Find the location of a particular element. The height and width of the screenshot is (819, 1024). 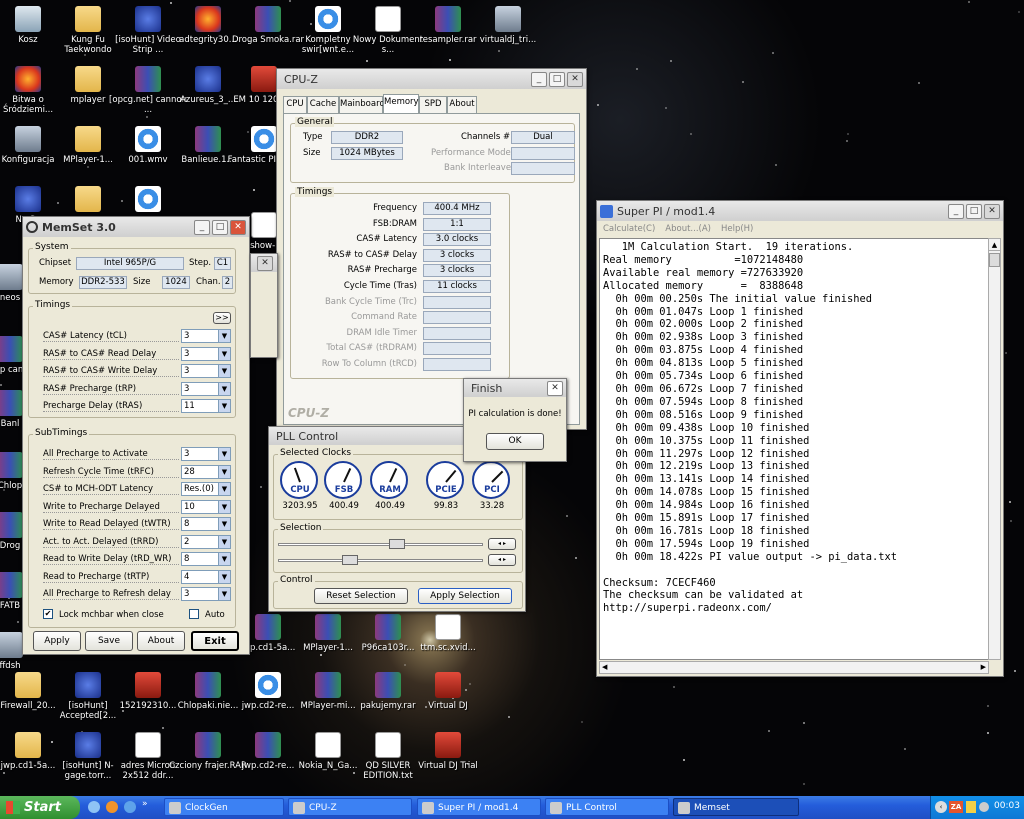

slider-2-arrows: ◂ ▸ is located at coordinates (502, 560).